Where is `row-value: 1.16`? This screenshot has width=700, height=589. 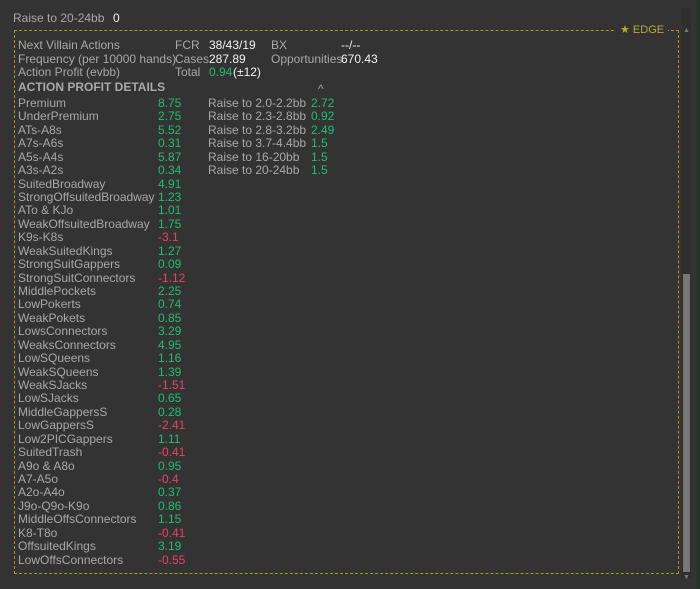
row-value: 1.16 is located at coordinates (170, 358).